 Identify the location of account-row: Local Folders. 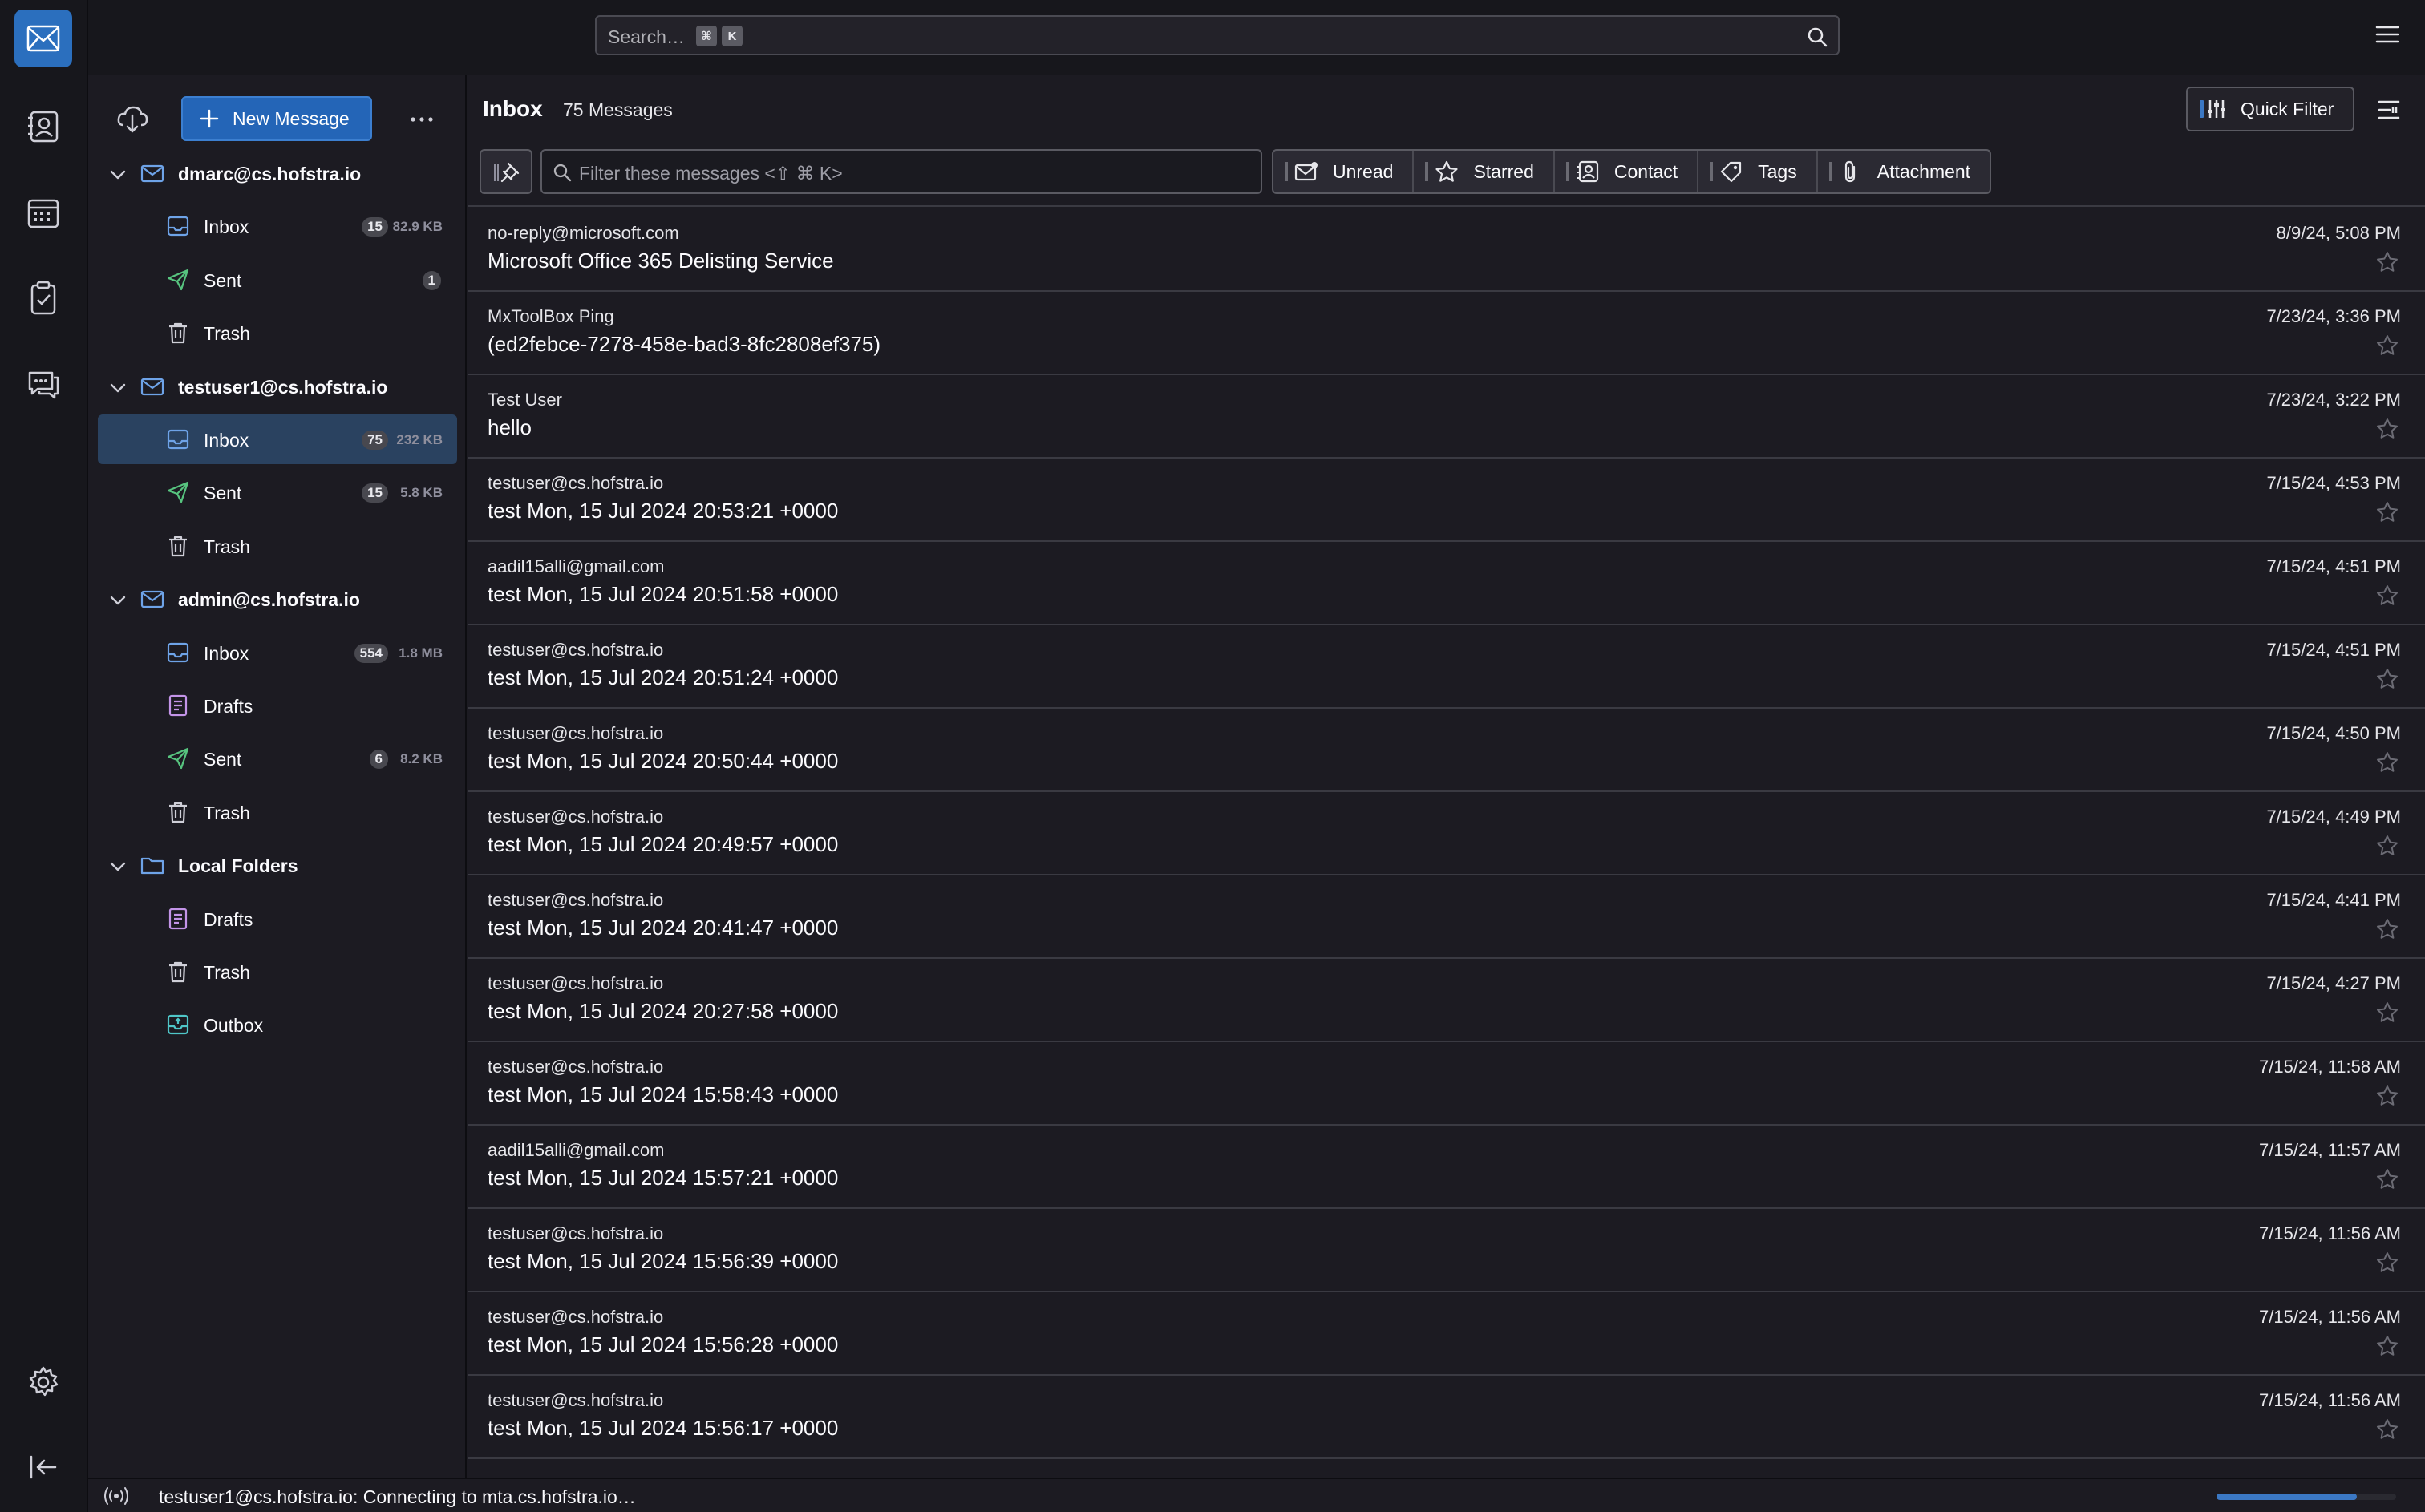
(277, 865).